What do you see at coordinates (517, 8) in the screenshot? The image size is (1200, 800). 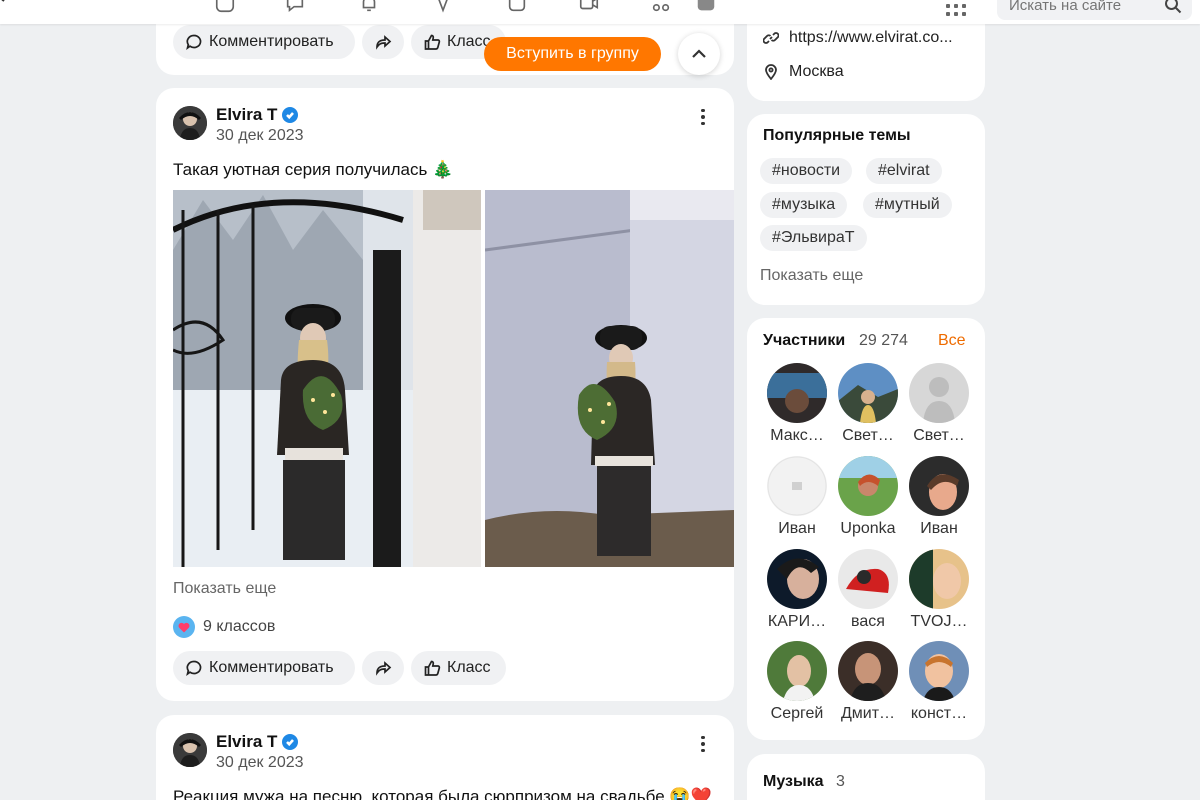 I see `nav-events-icon` at bounding box center [517, 8].